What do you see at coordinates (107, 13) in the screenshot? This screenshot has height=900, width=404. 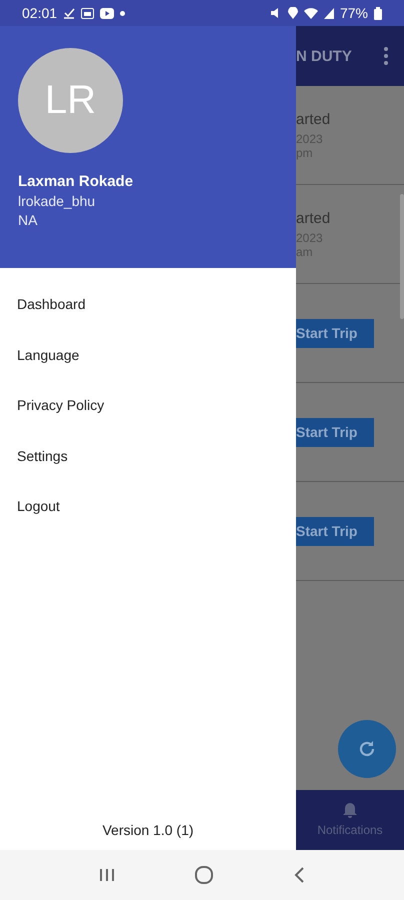 I see `play-icon` at bounding box center [107, 13].